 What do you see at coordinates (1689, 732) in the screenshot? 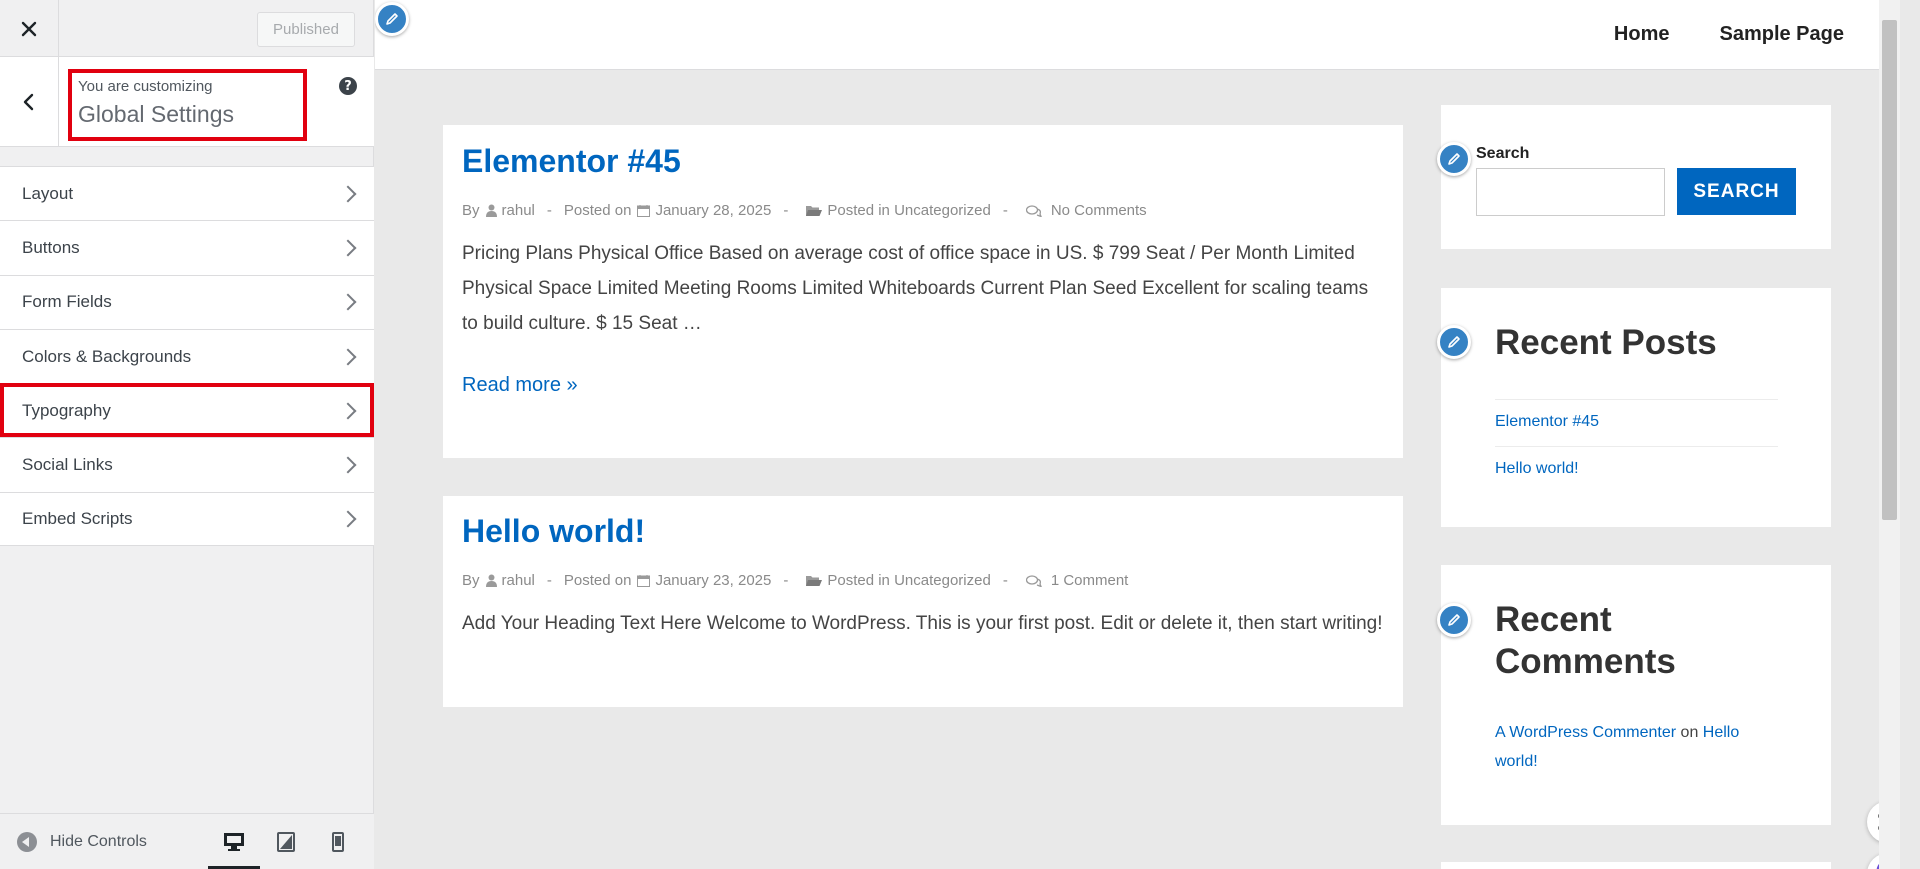
I see `comment-on: on` at bounding box center [1689, 732].